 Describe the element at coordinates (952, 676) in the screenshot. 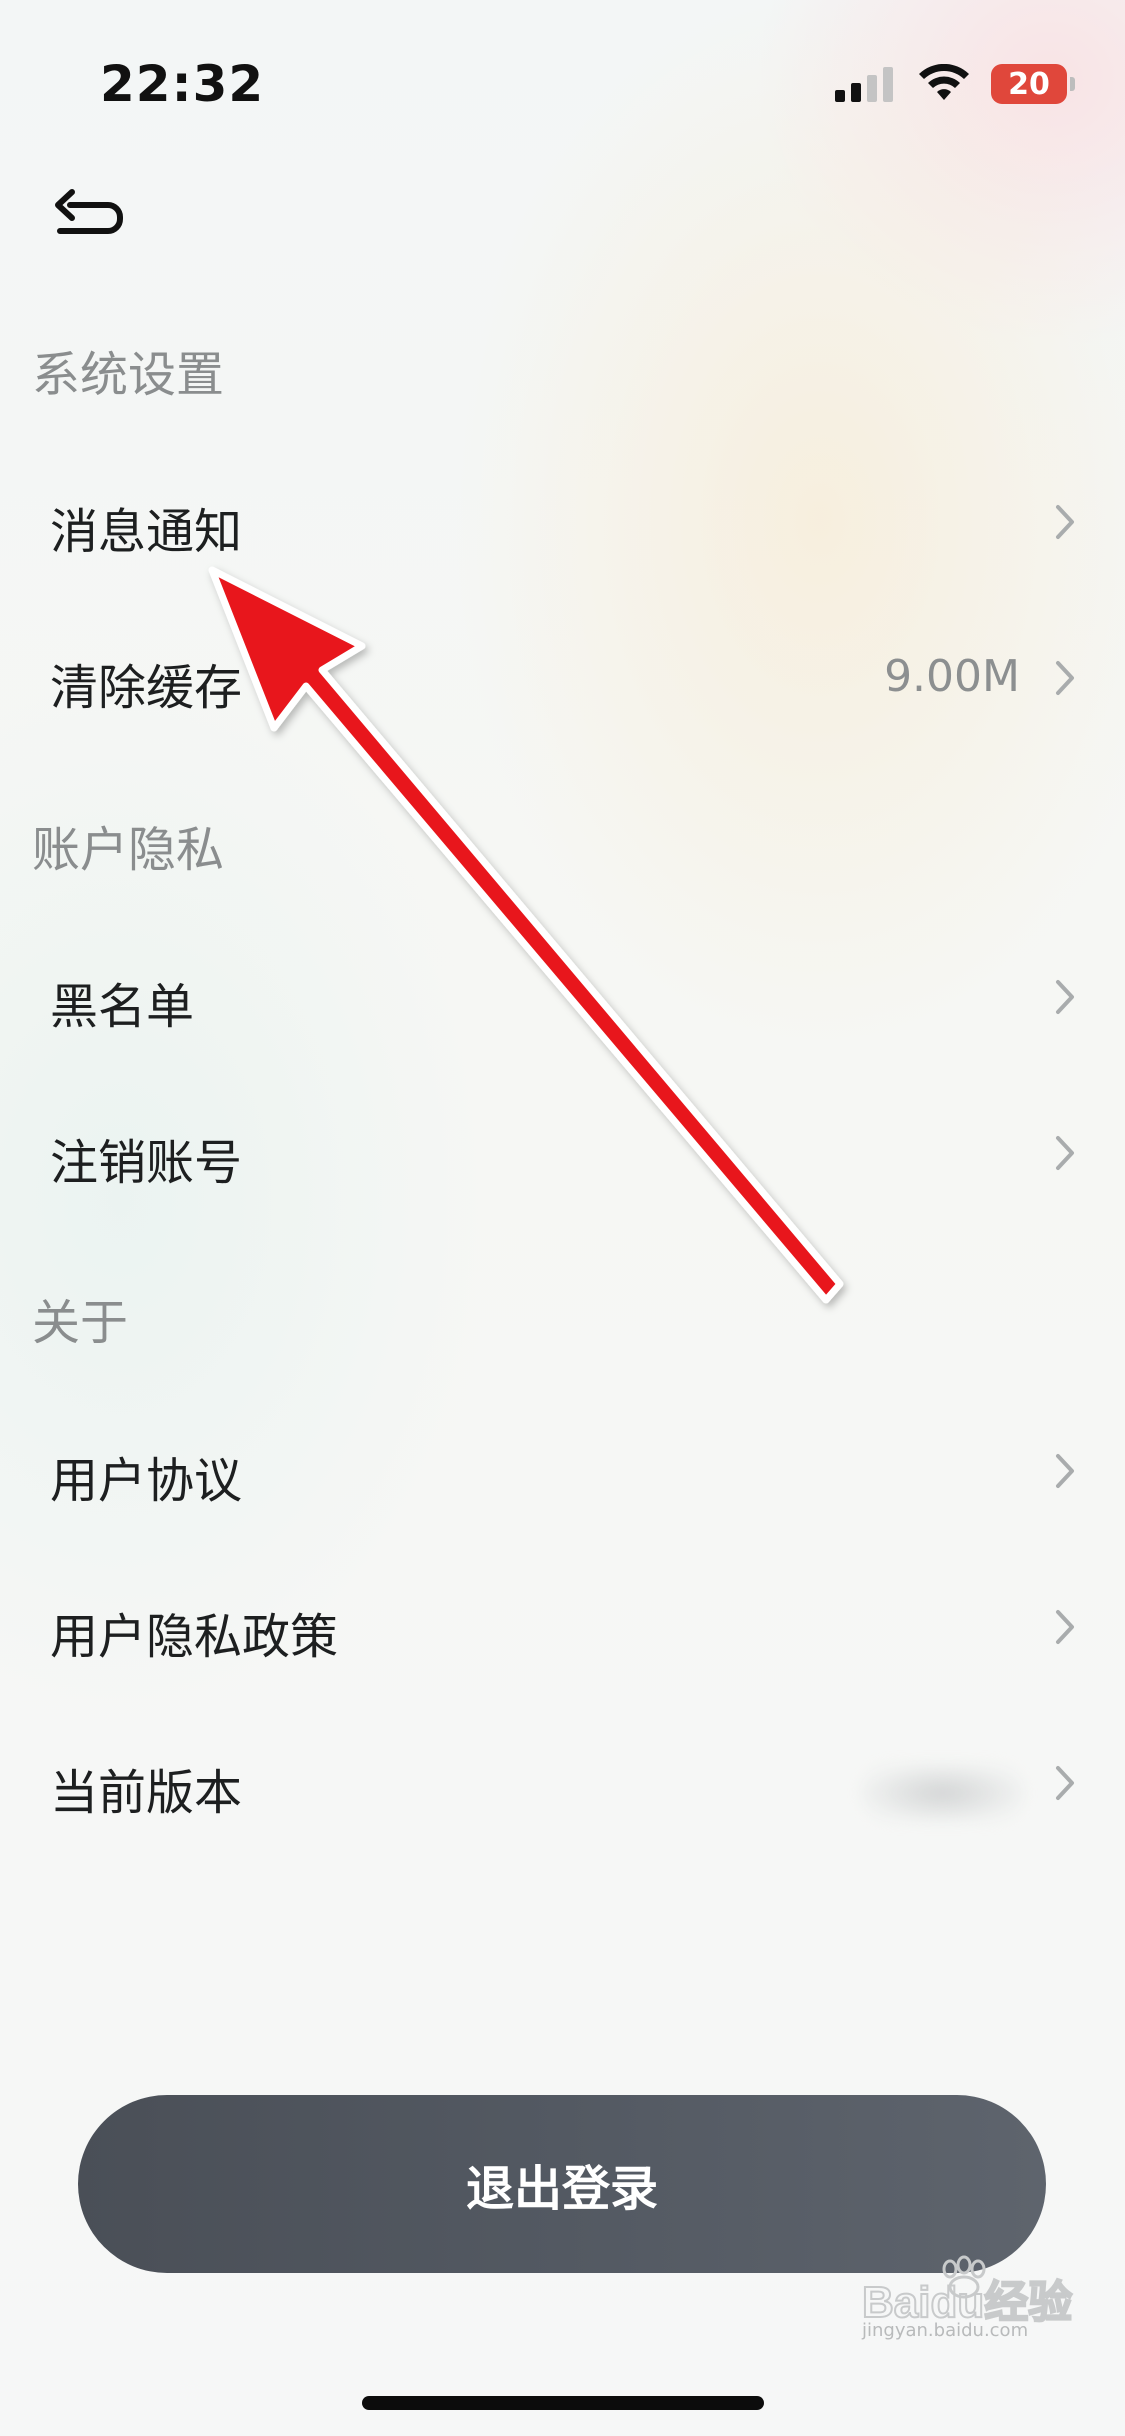

I see `cache-size-value: 9.00M` at that location.